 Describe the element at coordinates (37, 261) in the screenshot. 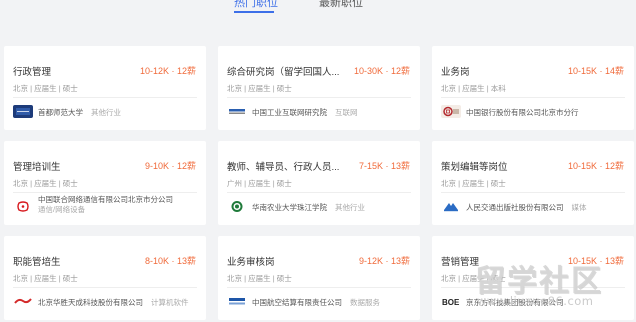

I see `job-title: 职能管培生` at that location.